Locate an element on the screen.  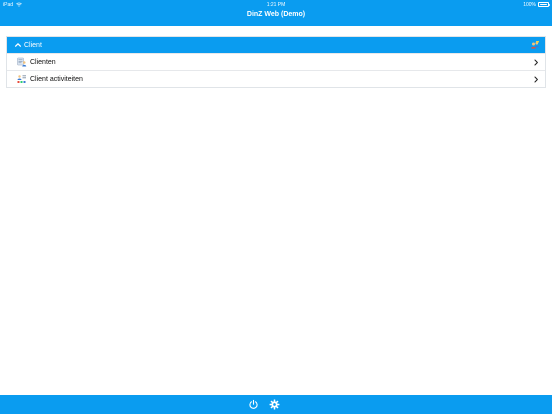
page-title: DinZ Web (Demo) is located at coordinates (276, 14).